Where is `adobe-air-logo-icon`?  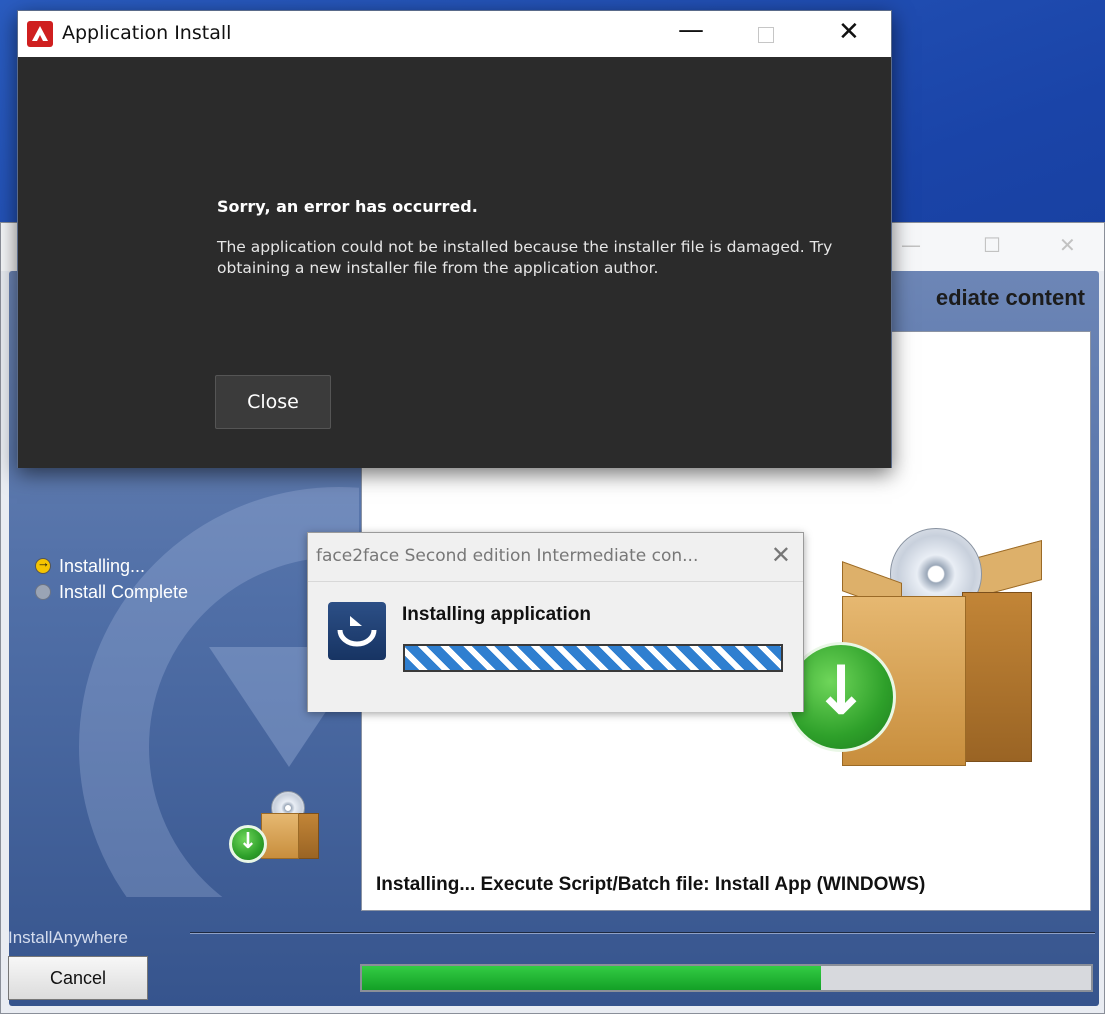 adobe-air-logo-icon is located at coordinates (40, 34).